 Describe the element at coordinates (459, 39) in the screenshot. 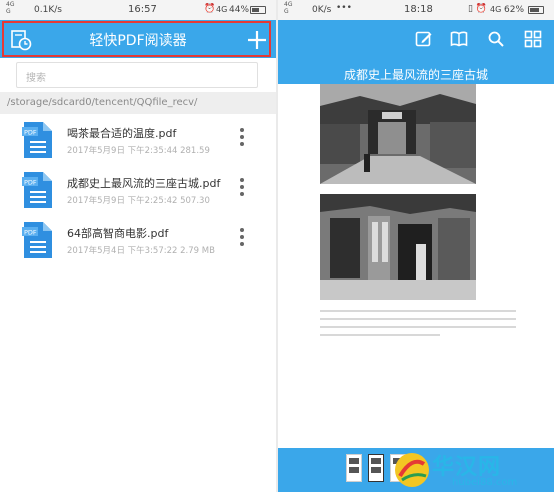

I see `book-icon` at that location.